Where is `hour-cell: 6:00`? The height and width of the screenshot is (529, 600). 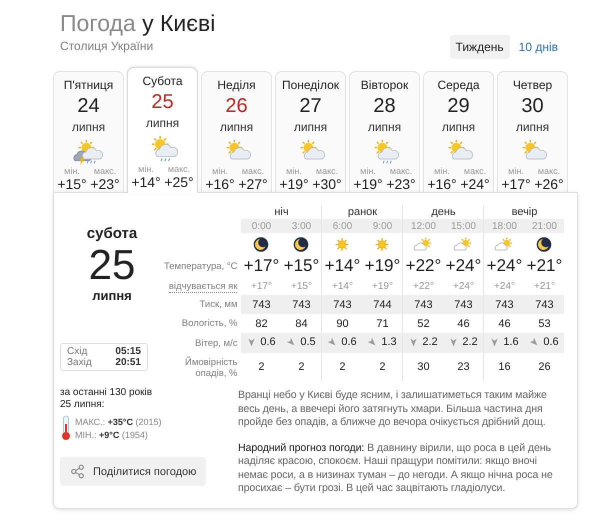 hour-cell: 6:00 is located at coordinates (342, 226).